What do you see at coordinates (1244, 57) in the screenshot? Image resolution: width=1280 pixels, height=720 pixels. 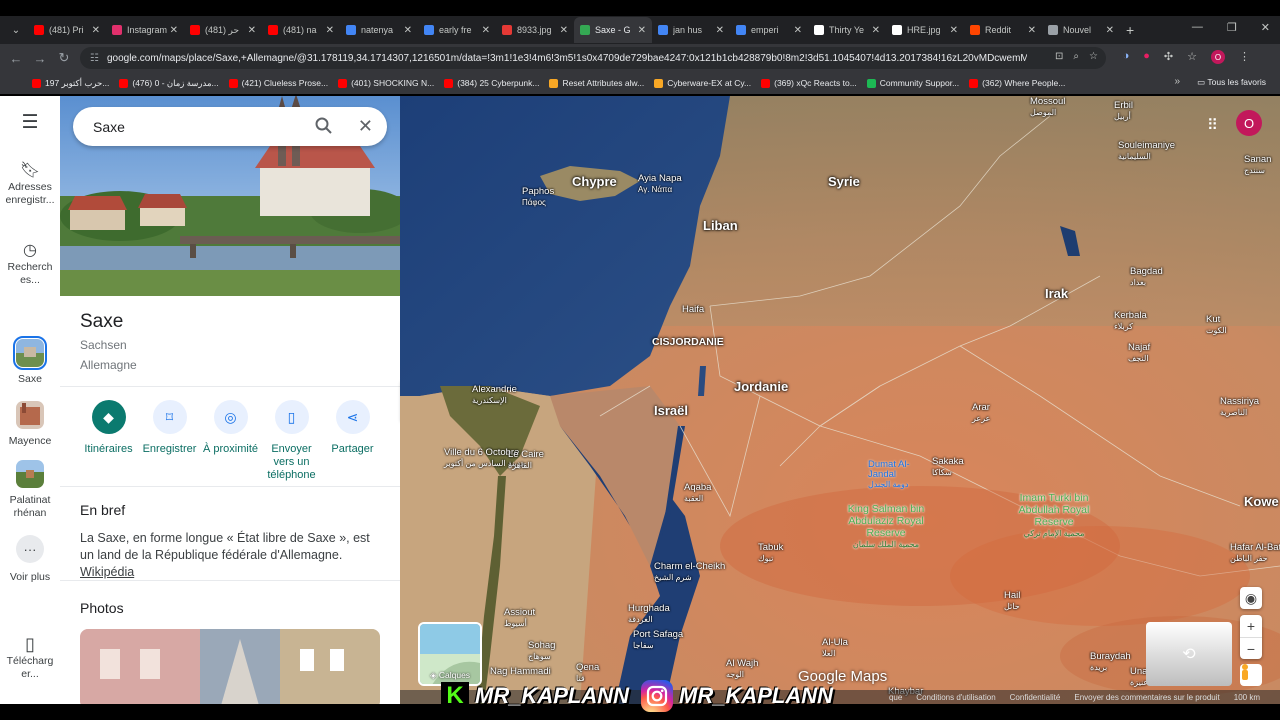 I see `menu-icon: ⋮` at bounding box center [1244, 57].